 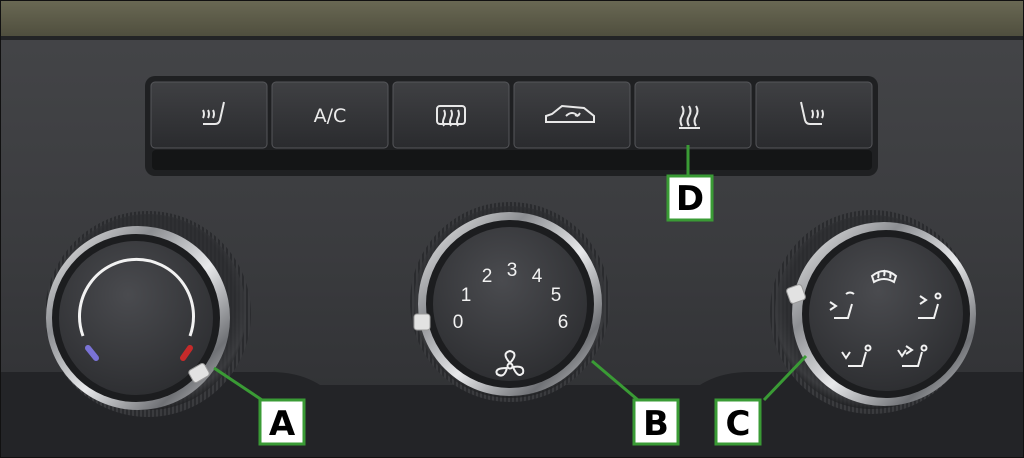 I want to click on button-bar-shadow, so click(x=512, y=160).